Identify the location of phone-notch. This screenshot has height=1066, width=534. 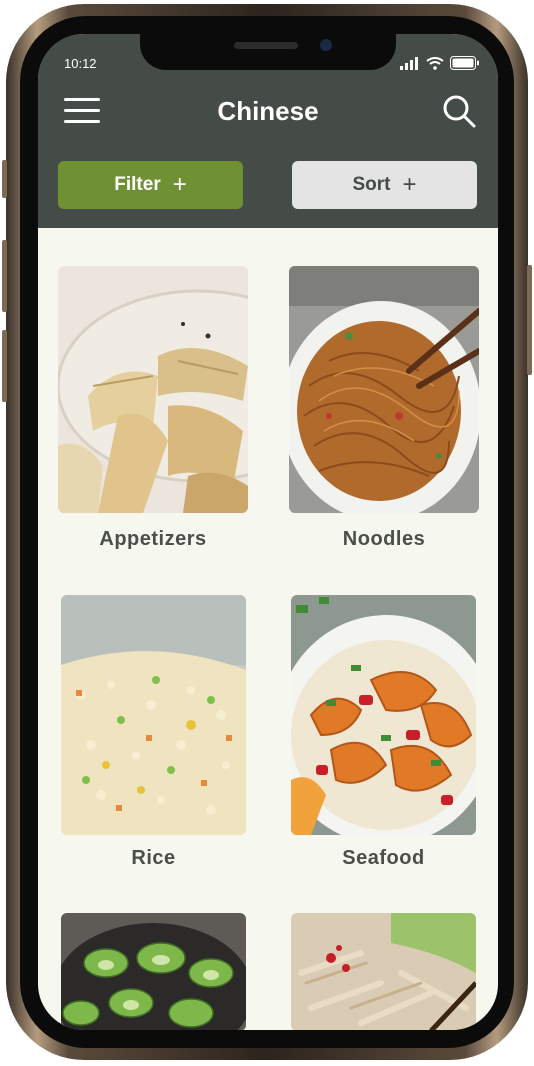
(268, 52).